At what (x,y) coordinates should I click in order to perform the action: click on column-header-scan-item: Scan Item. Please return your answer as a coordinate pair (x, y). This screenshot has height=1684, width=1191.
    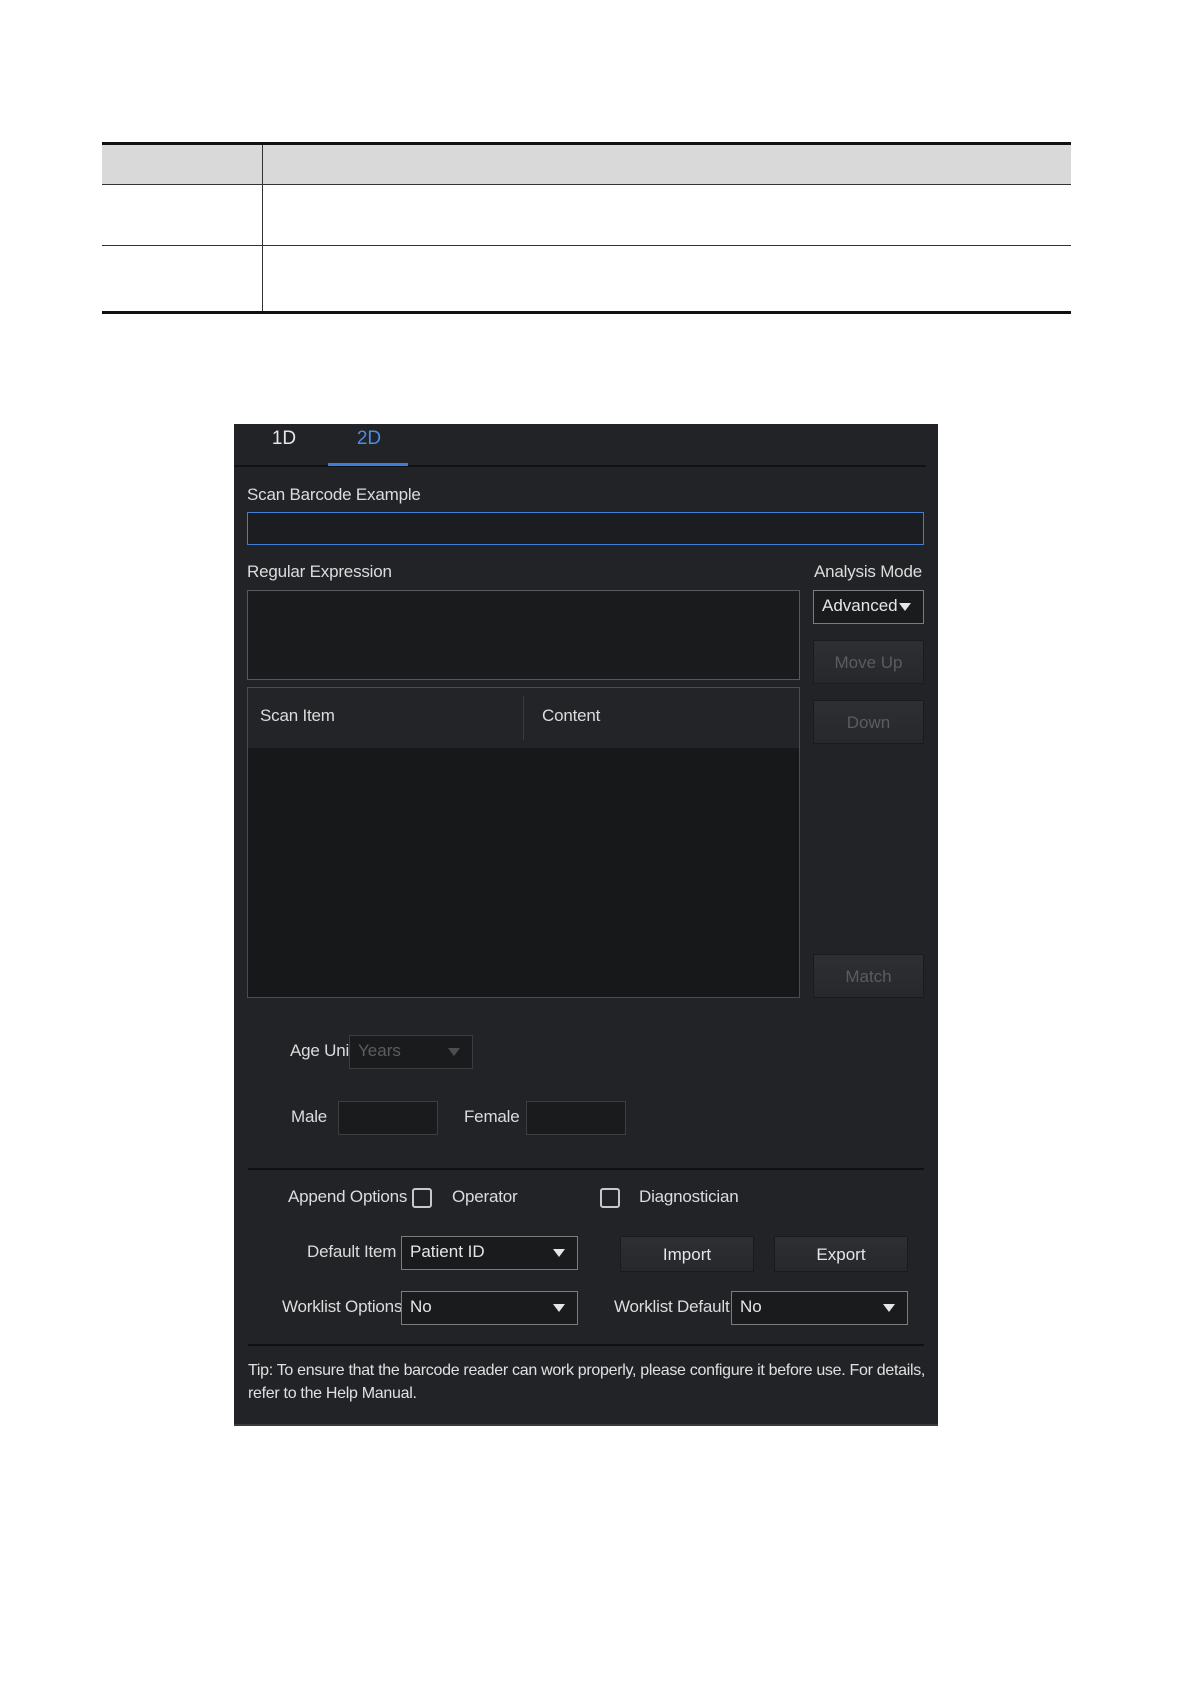
    Looking at the image, I should click on (297, 716).